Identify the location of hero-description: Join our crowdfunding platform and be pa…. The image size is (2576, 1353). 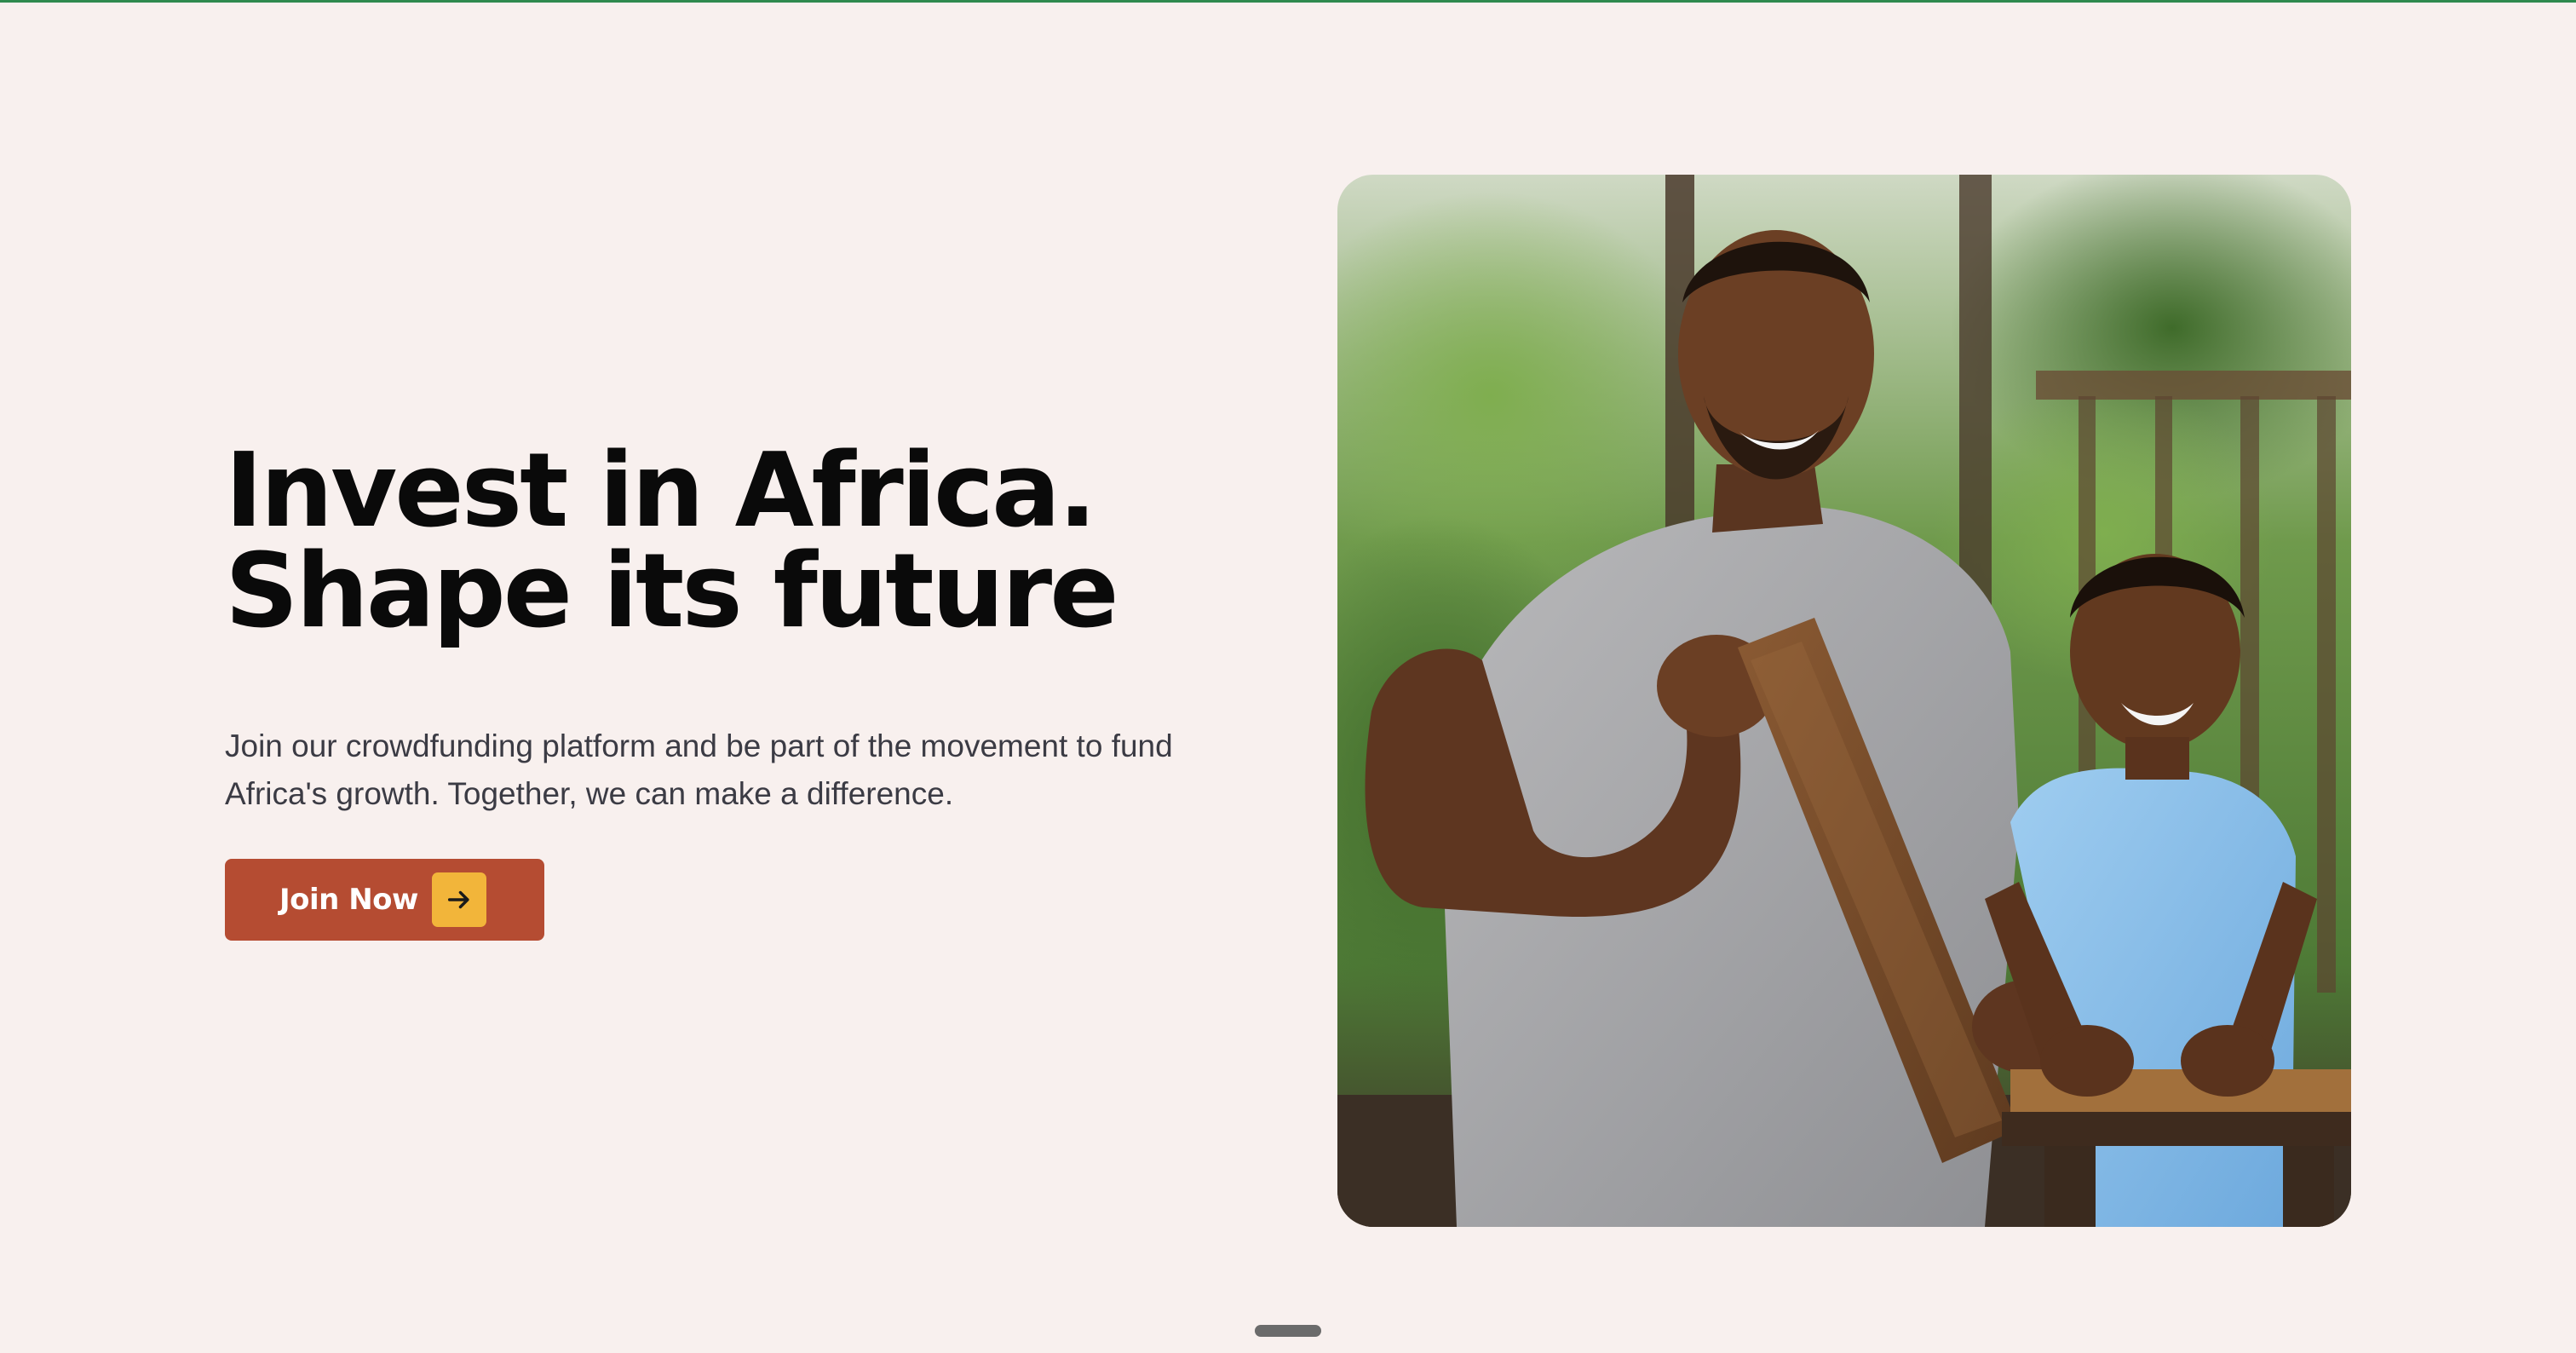
(699, 769).